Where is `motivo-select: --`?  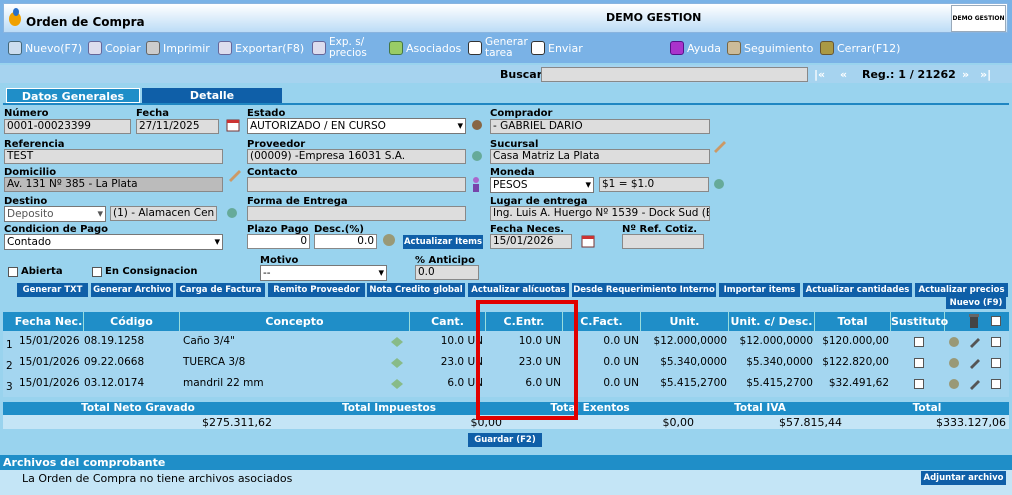 motivo-select: -- is located at coordinates (323, 273).